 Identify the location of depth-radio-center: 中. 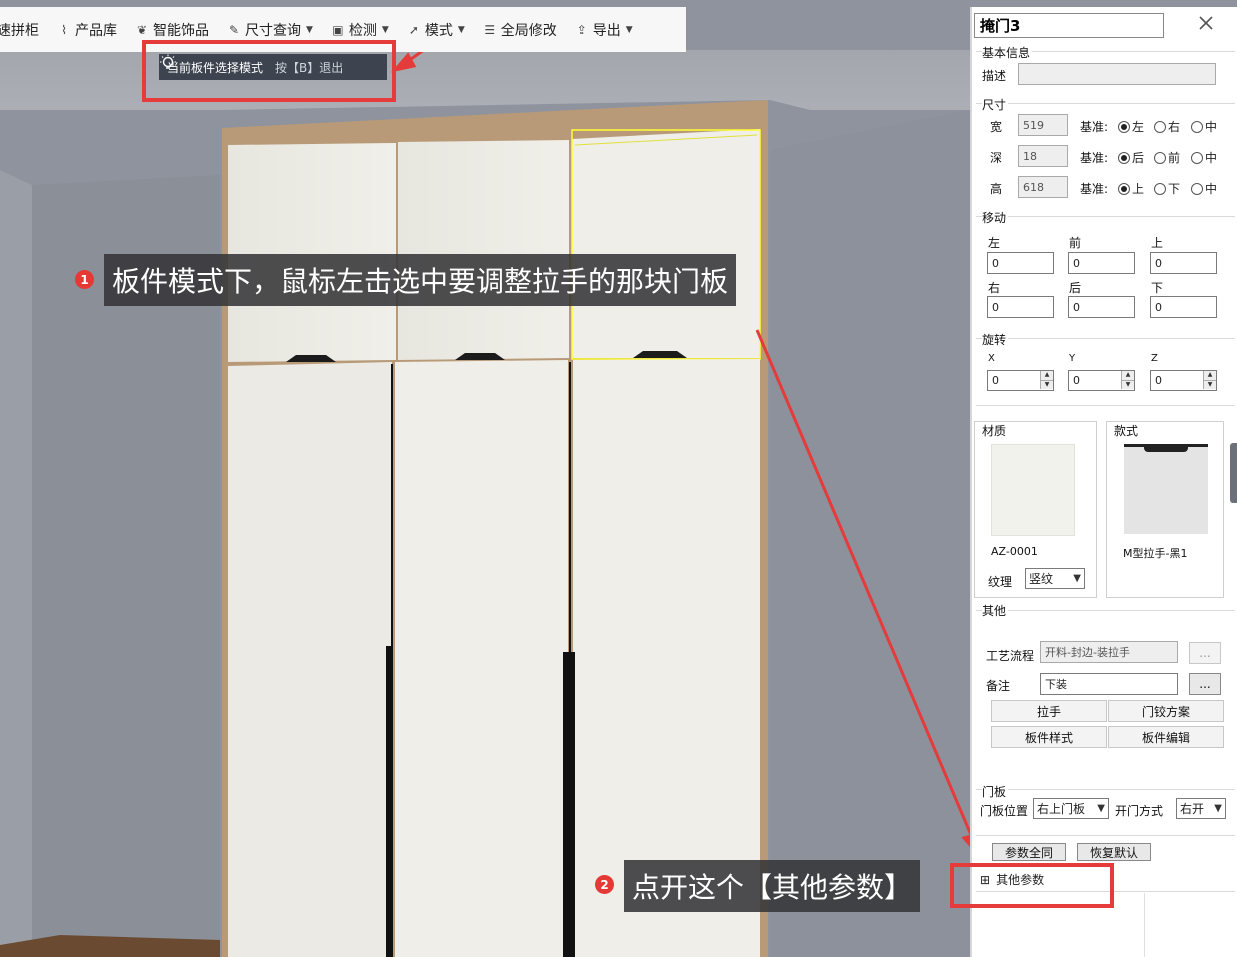
(1204, 157).